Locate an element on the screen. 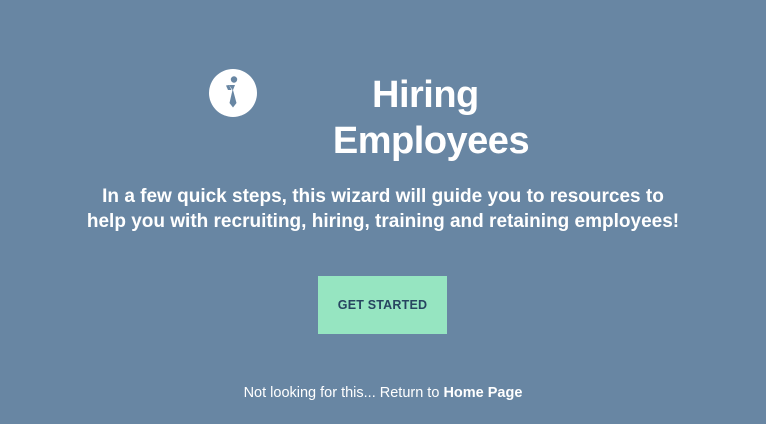 The image size is (766, 424). page-title-line1: Hiring is located at coordinates (425, 95).